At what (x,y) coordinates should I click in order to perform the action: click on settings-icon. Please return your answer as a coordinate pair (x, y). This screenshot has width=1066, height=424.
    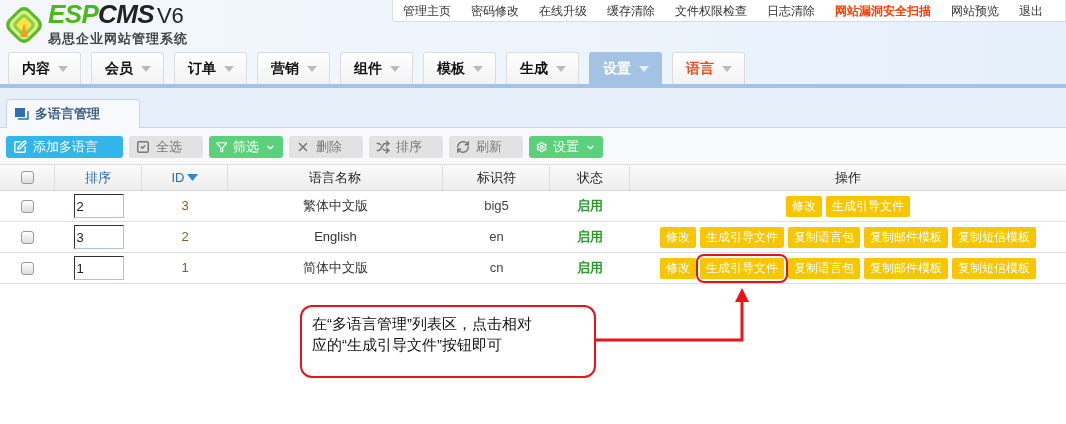
    Looking at the image, I should click on (542, 147).